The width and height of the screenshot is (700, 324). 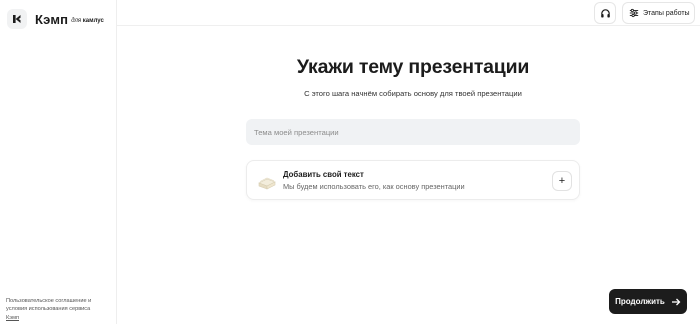 I want to click on brand-subtitle-prefix: для, so click(x=76, y=20).